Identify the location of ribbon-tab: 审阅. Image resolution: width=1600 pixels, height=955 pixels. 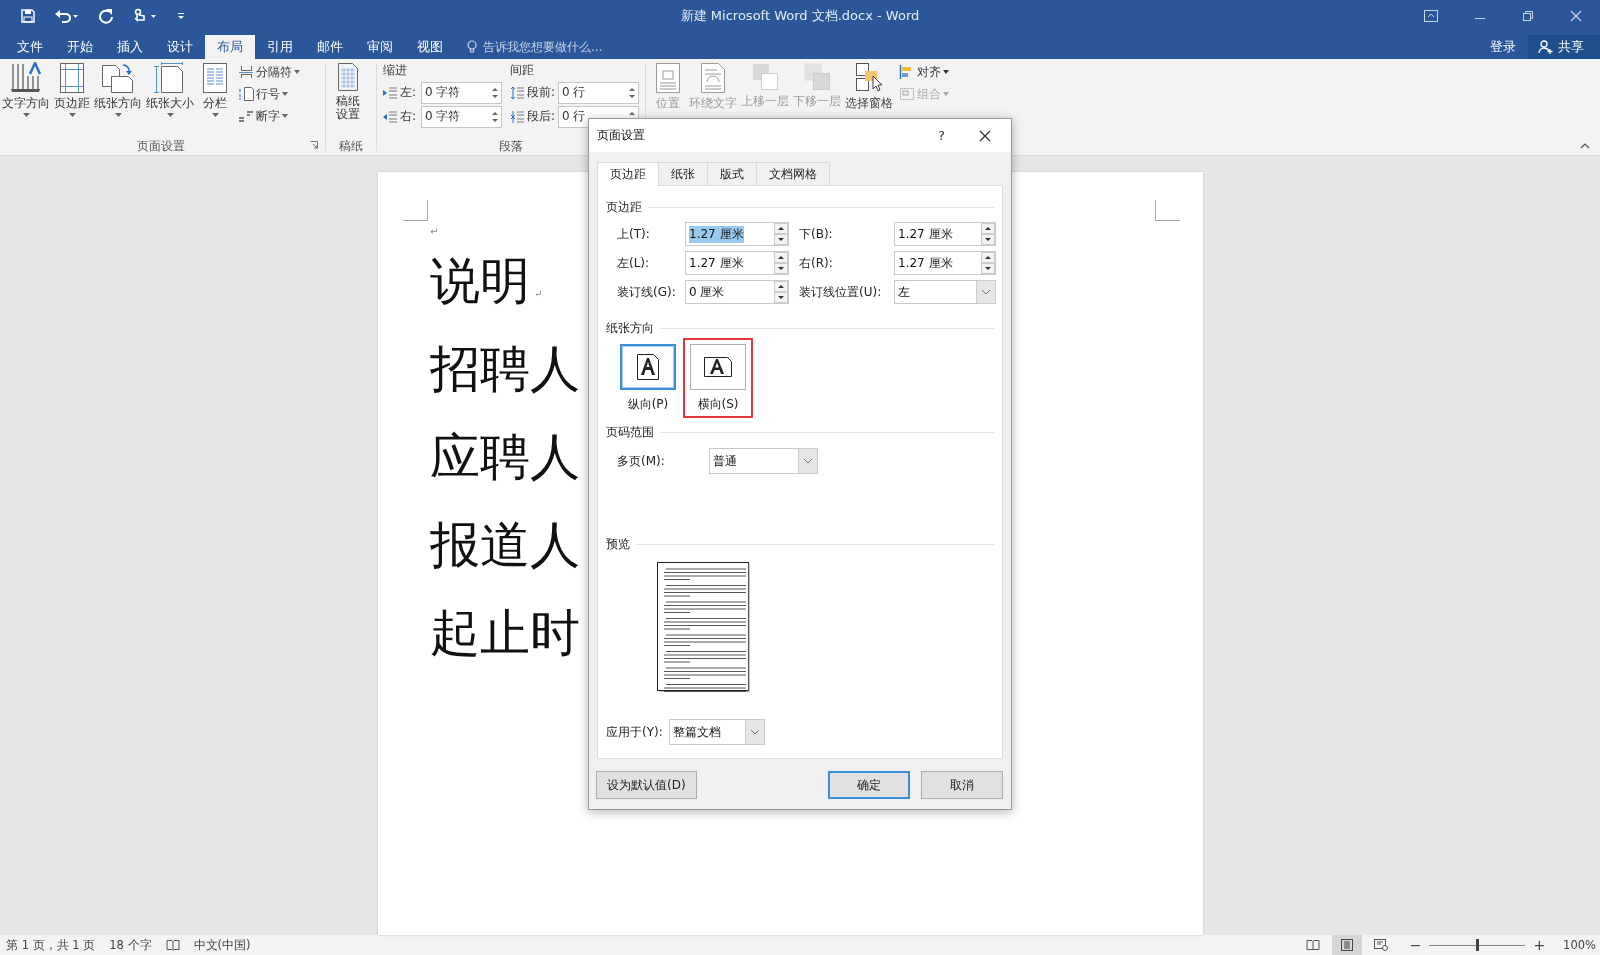
(380, 47).